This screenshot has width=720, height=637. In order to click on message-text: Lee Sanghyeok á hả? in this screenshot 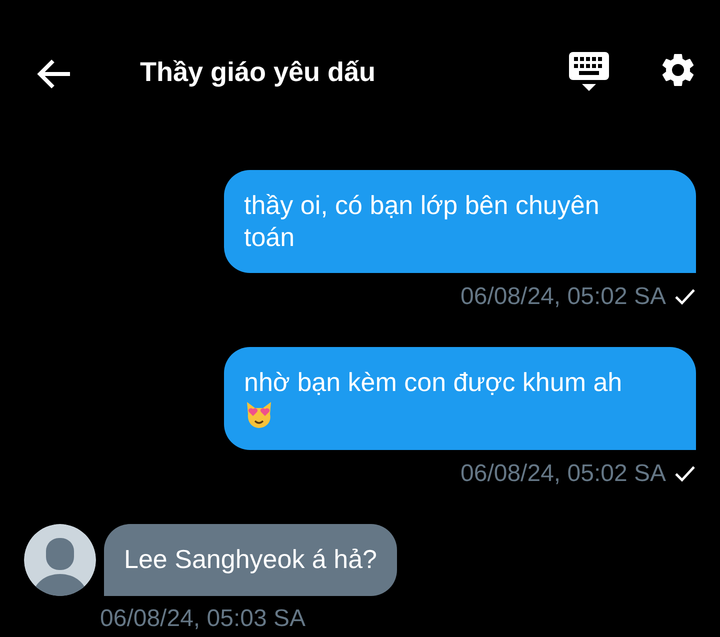, I will do `click(250, 559)`.